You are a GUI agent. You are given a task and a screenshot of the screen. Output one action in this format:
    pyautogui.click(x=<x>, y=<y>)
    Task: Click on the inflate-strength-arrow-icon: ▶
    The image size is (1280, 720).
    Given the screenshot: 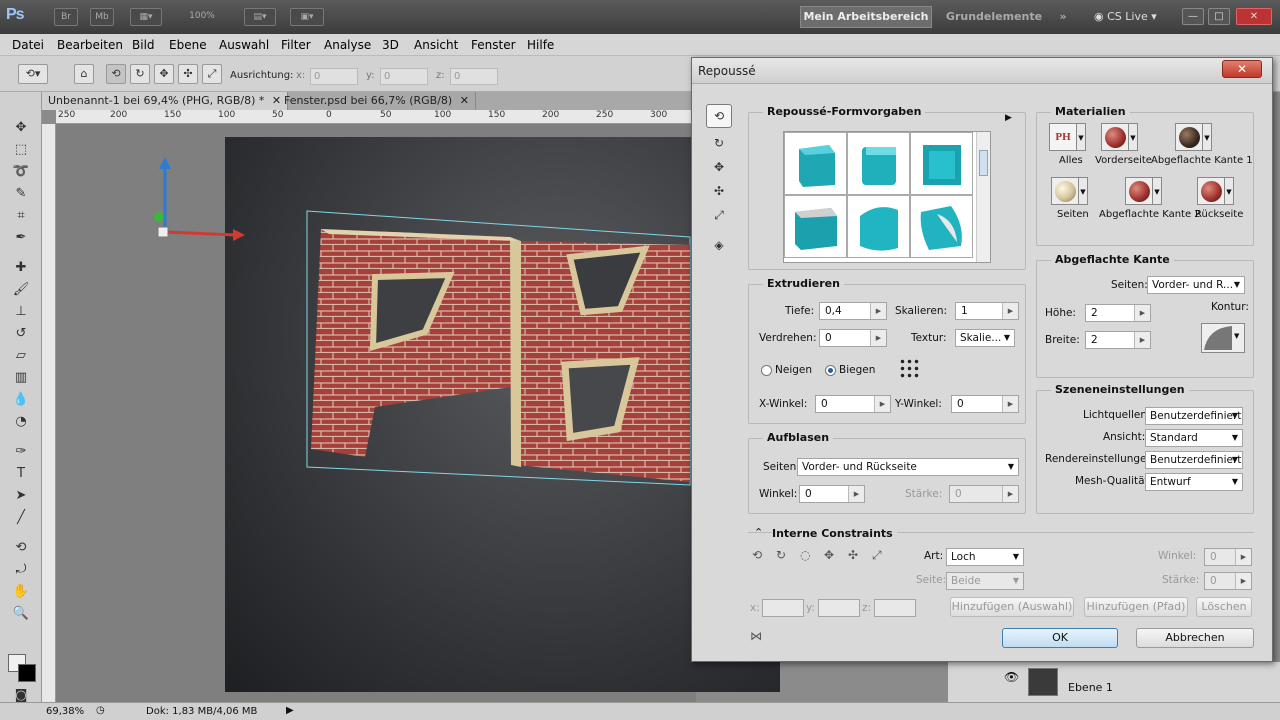 What is the action you would take?
    pyautogui.click(x=1010, y=494)
    